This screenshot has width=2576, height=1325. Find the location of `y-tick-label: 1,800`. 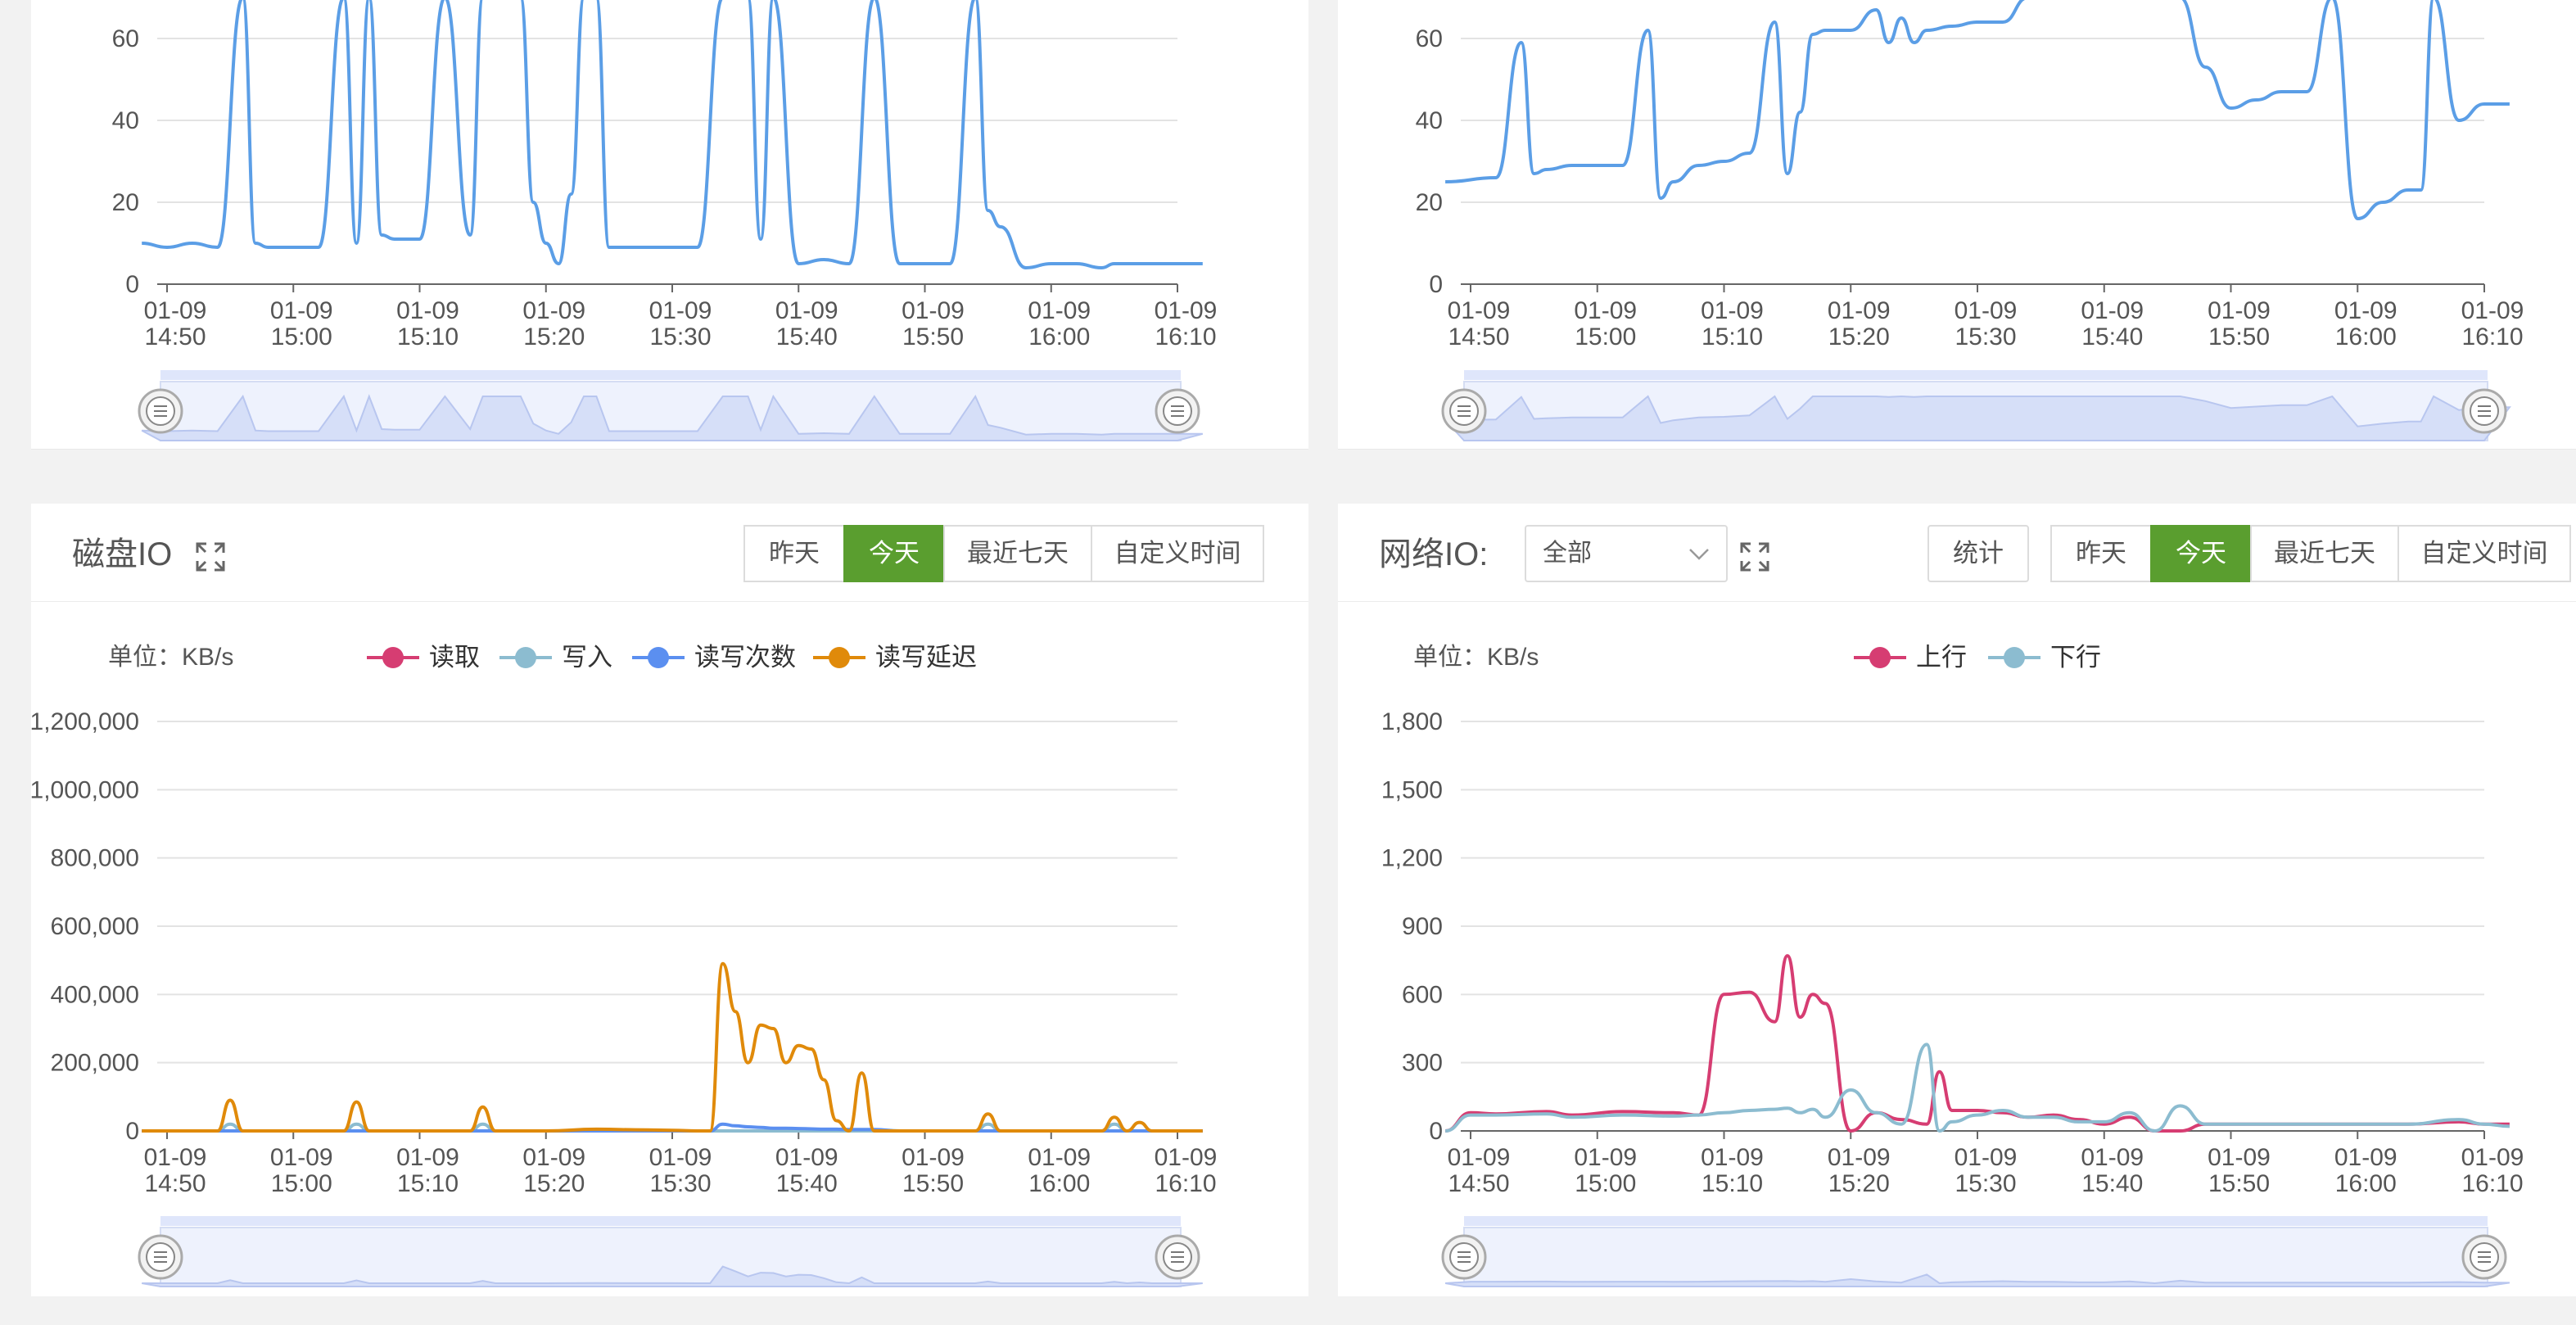

y-tick-label: 1,800 is located at coordinates (1412, 721).